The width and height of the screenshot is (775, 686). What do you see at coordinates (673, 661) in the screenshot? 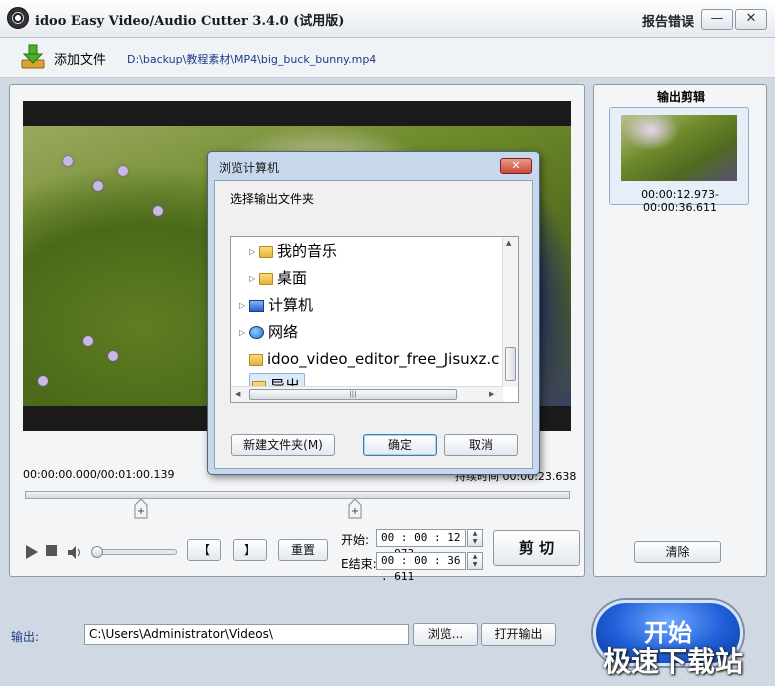
I see `watermark-text: 极速下载站` at bounding box center [673, 661].